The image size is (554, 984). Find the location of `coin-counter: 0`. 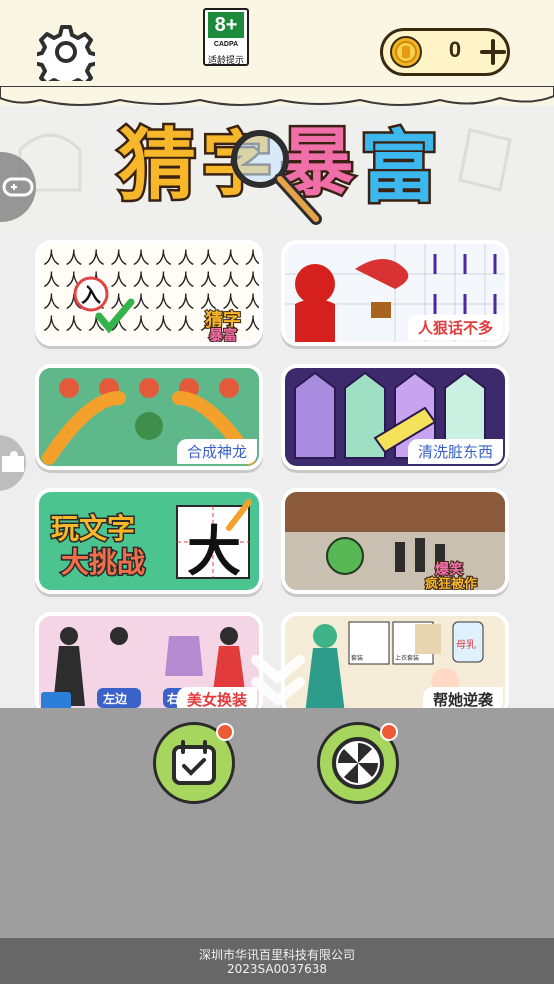

coin-counter: 0 is located at coordinates (445, 52).